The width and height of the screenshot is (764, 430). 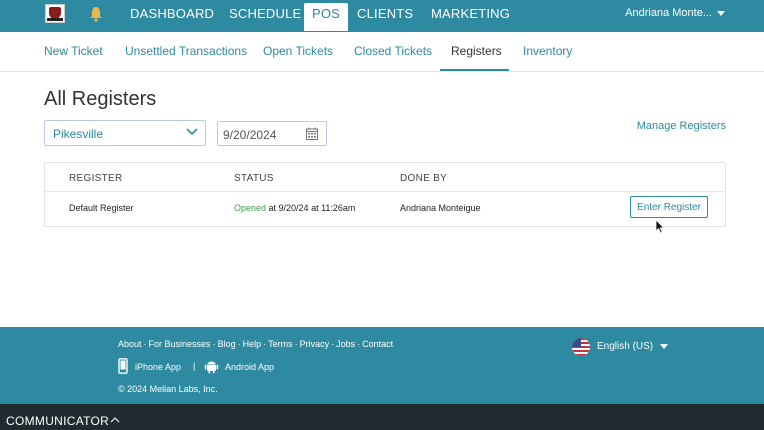 What do you see at coordinates (424, 178) in the screenshot?
I see `column-header-done-by: DONE BY` at bounding box center [424, 178].